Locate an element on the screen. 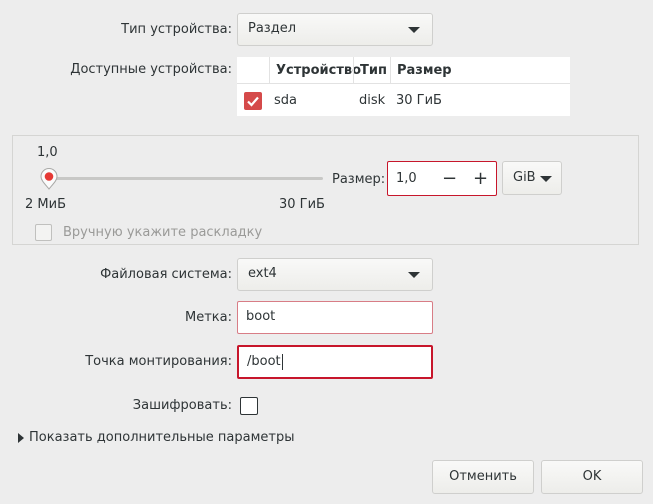 This screenshot has height=504, width=653. device-type-label: Тип устройства: is located at coordinates (176, 29).